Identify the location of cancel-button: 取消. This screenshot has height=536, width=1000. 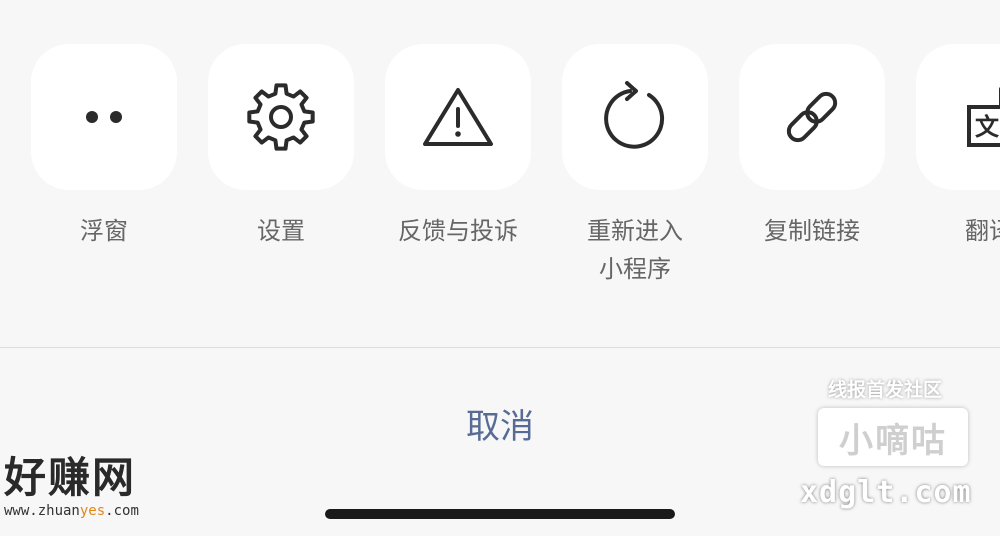
(500, 423).